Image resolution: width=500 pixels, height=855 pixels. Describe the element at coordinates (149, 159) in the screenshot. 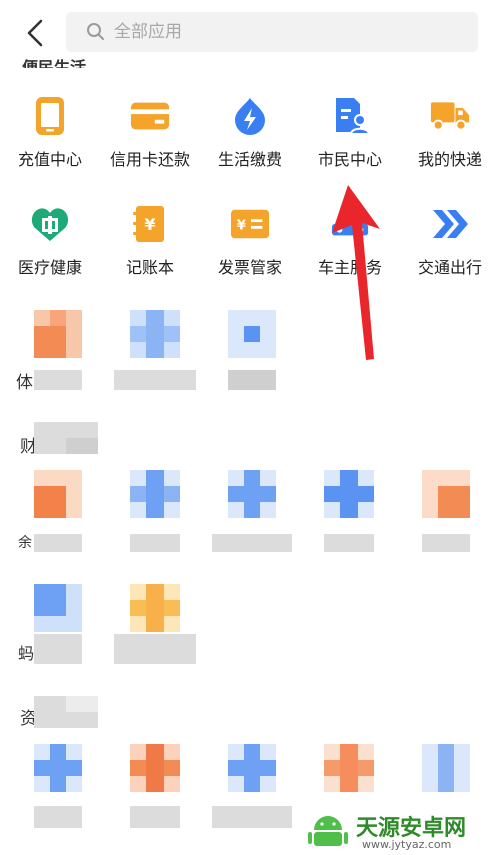

I see `app-label: 信用卡还款` at that location.